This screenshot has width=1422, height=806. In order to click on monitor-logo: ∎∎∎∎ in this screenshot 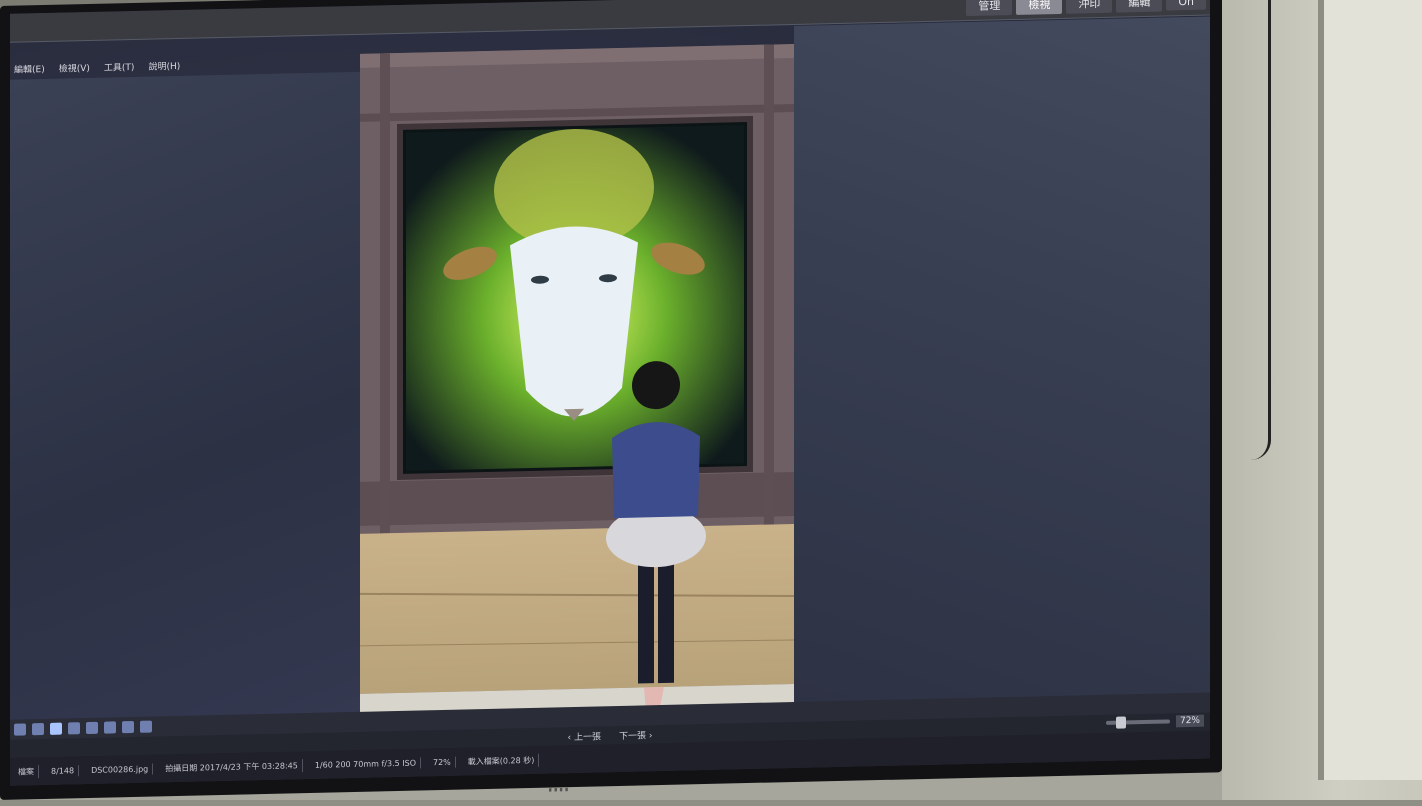, I will do `click(559, 789)`.